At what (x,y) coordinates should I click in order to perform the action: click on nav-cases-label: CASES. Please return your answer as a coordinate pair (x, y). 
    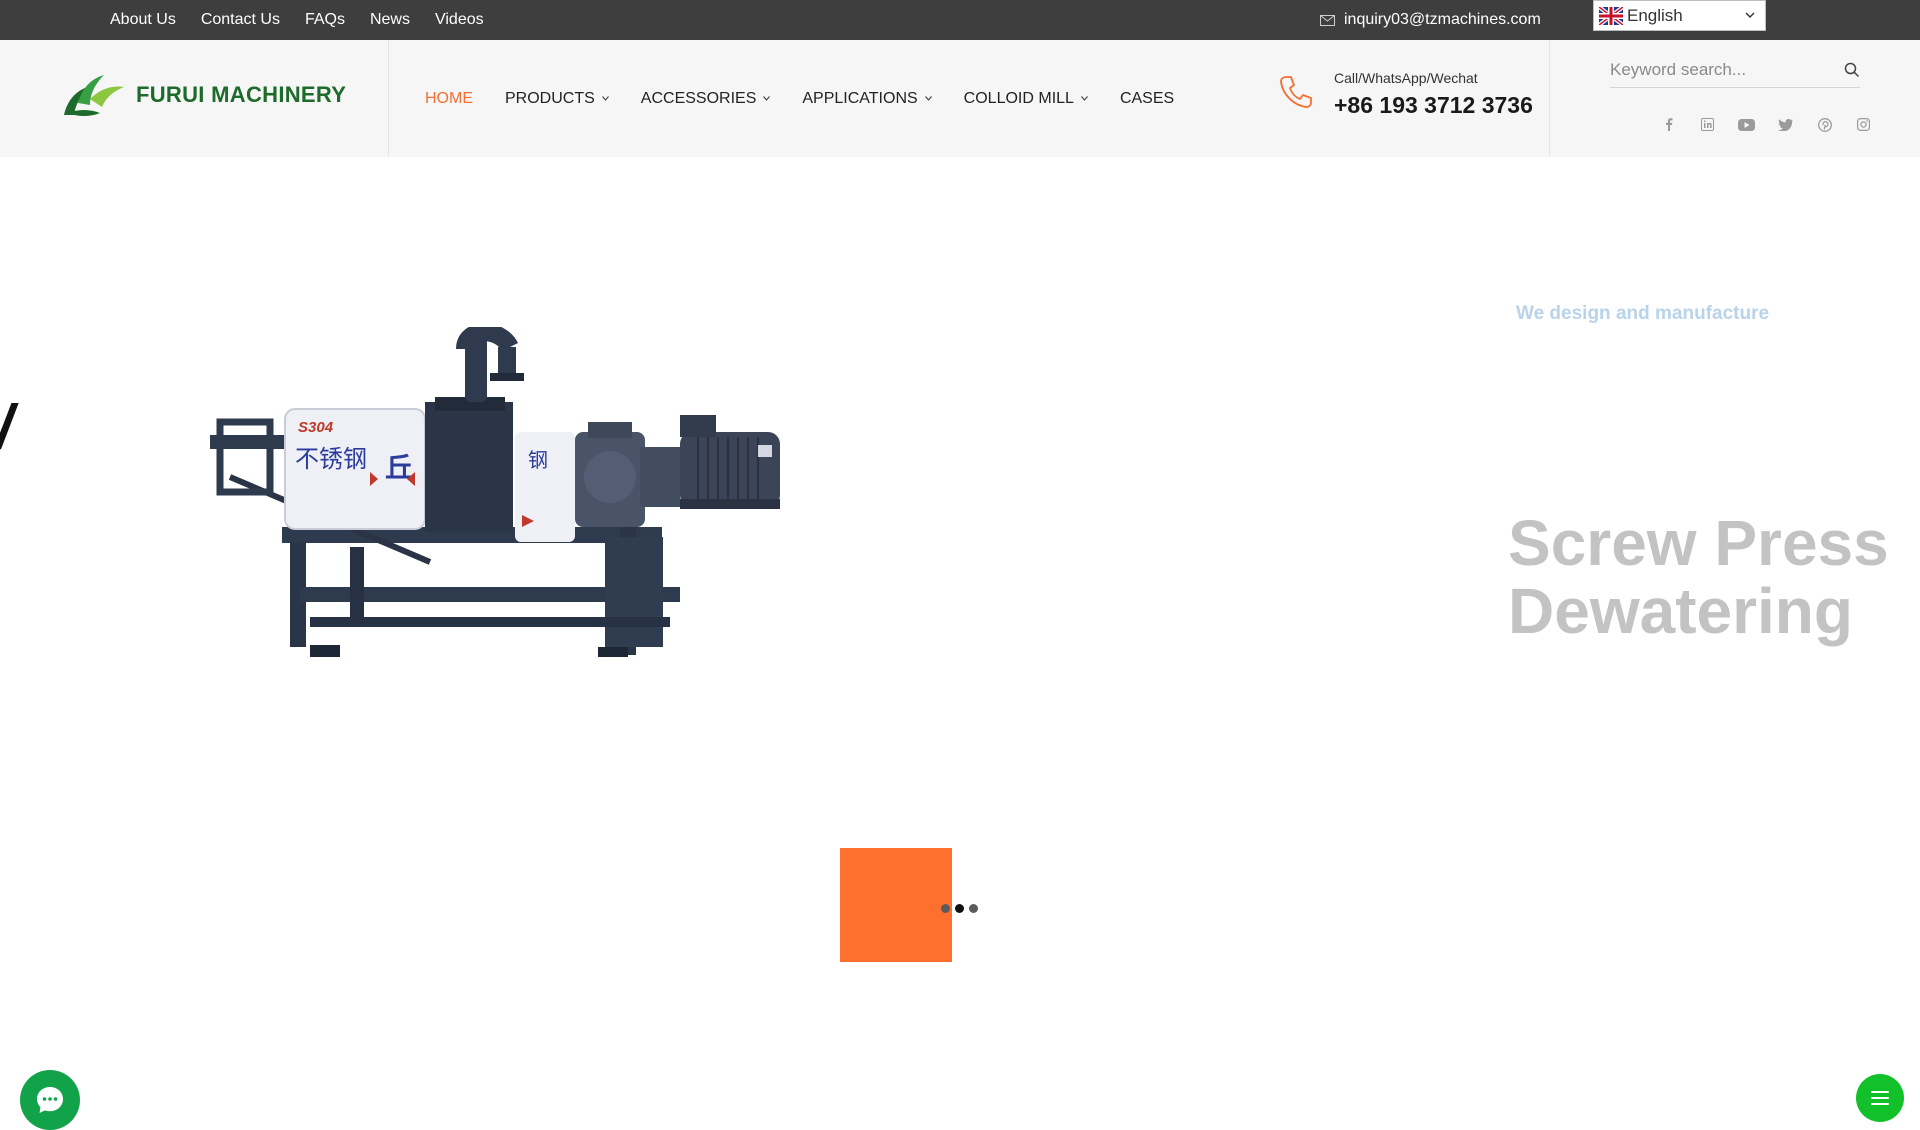
    Looking at the image, I should click on (1147, 98).